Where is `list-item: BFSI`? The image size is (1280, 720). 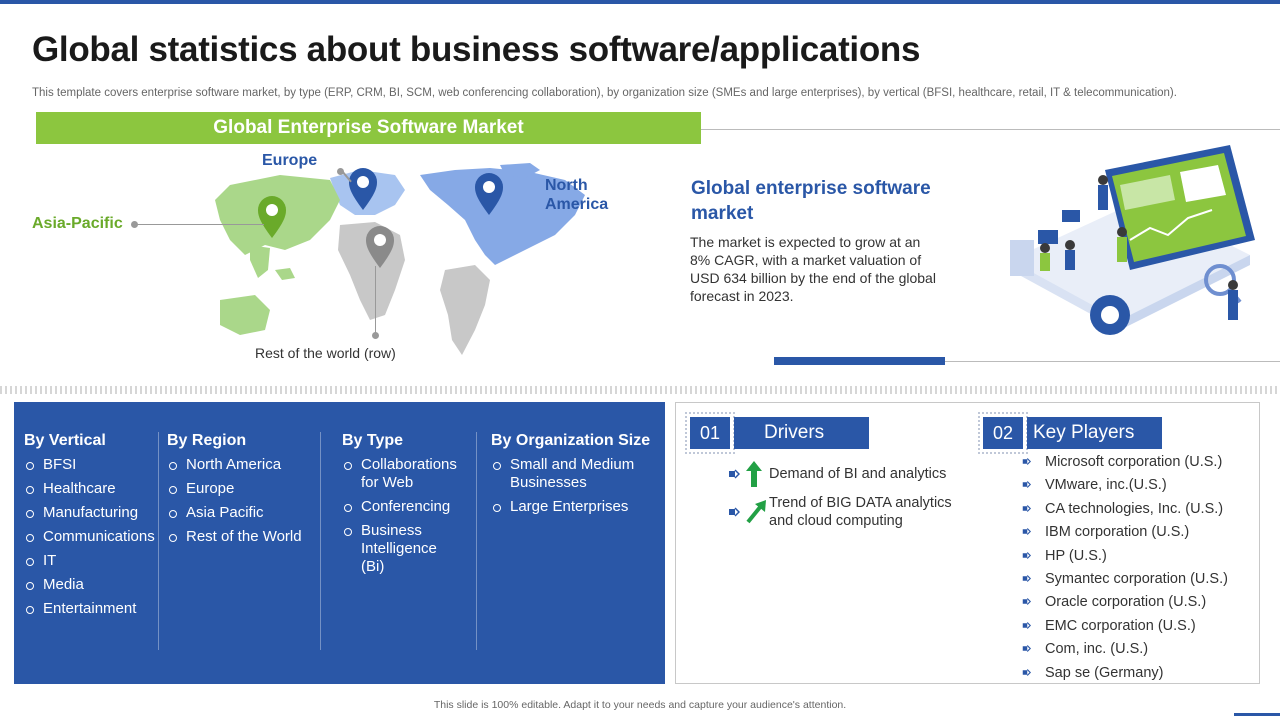
list-item: BFSI is located at coordinates (94, 465).